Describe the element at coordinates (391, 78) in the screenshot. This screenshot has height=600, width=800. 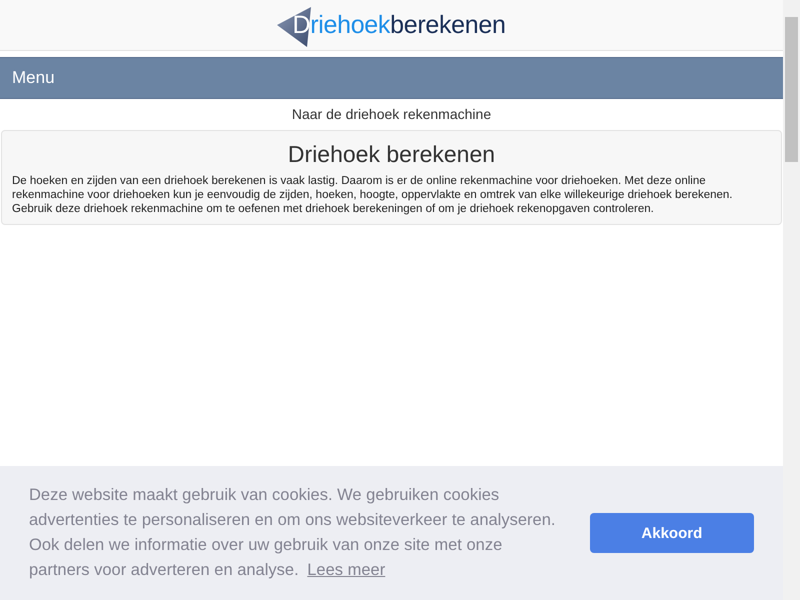
I see `menu-button: Menu` at that location.